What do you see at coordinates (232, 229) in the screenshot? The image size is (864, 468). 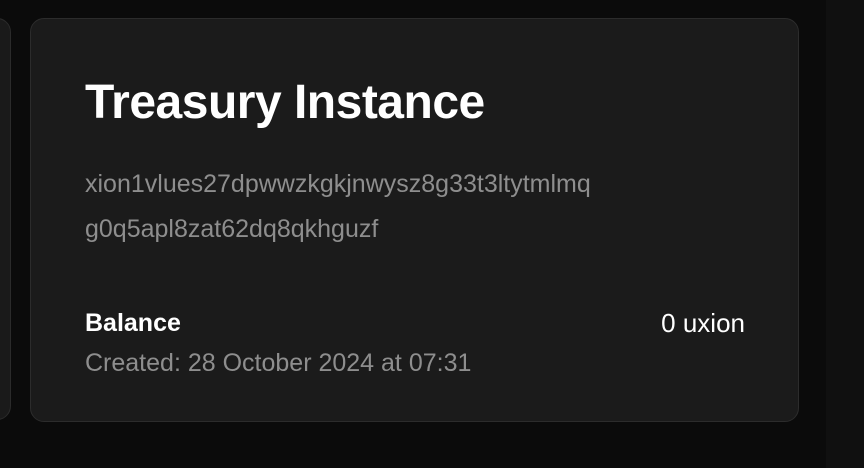 I see `address-line-2: g0q5apl8zat62dq8qkhguzf` at bounding box center [232, 229].